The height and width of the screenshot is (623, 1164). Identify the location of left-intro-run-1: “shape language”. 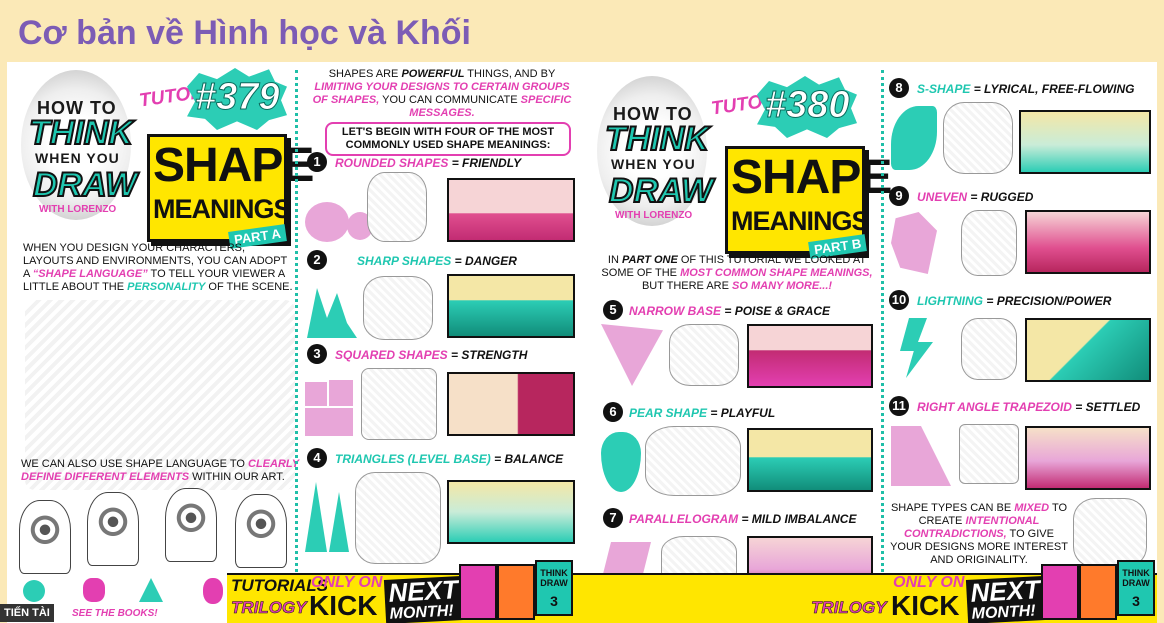
(90, 274).